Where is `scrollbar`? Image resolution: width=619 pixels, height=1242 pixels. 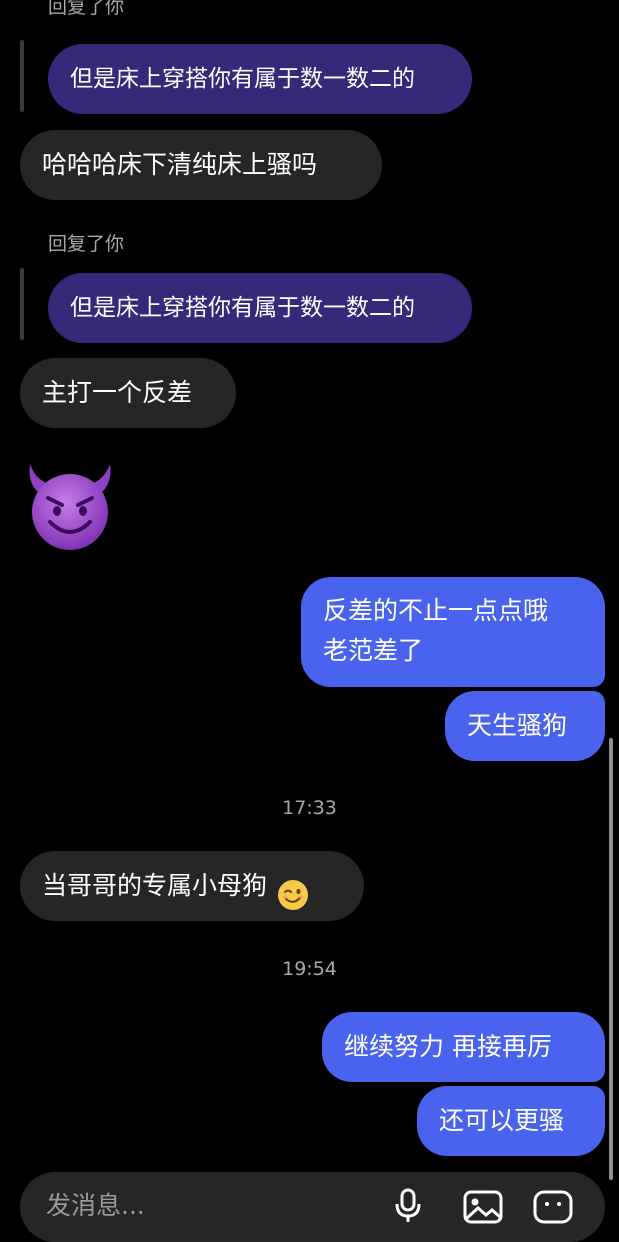
scrollbar is located at coordinates (611, 959).